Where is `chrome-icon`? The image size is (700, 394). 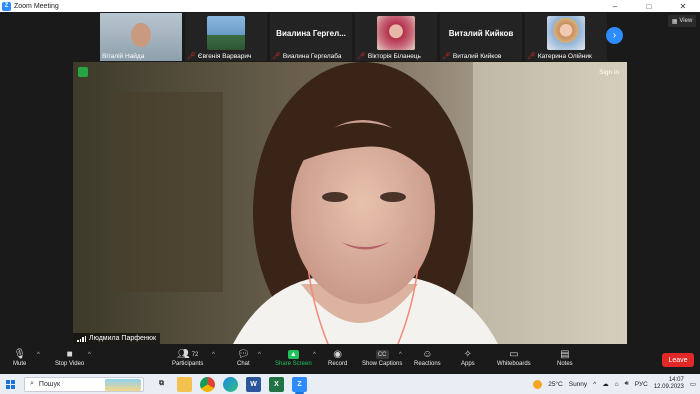
chrome-icon is located at coordinates (207, 384).